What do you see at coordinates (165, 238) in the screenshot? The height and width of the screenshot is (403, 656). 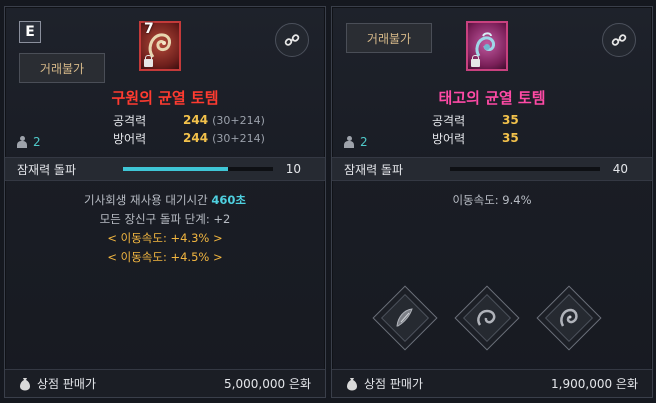 I see `effect-speed-1: < 이동속도: +4.3% >` at bounding box center [165, 238].